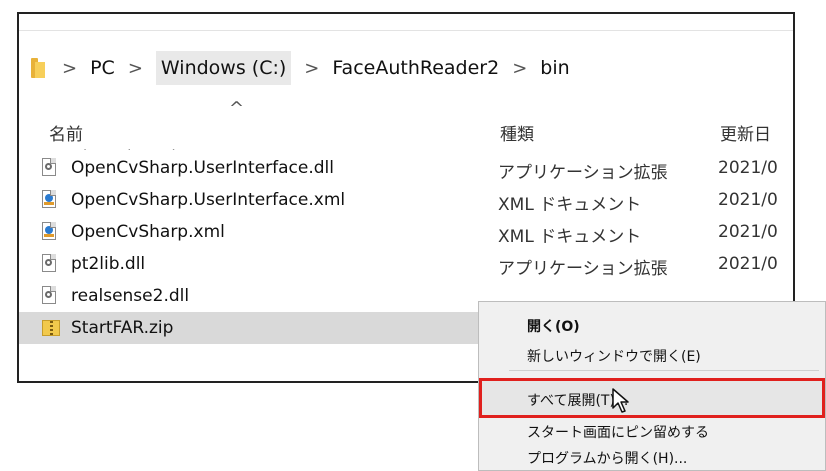 The image size is (826, 471). What do you see at coordinates (40, 68) in the screenshot?
I see `folder-icon` at bounding box center [40, 68].